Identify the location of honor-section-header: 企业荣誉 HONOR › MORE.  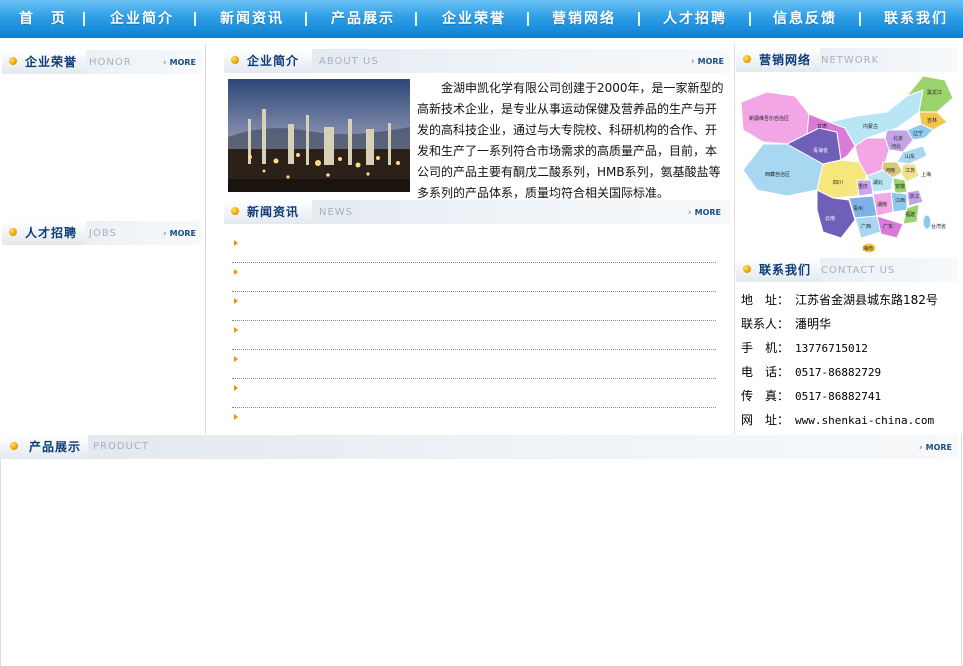
(102, 62).